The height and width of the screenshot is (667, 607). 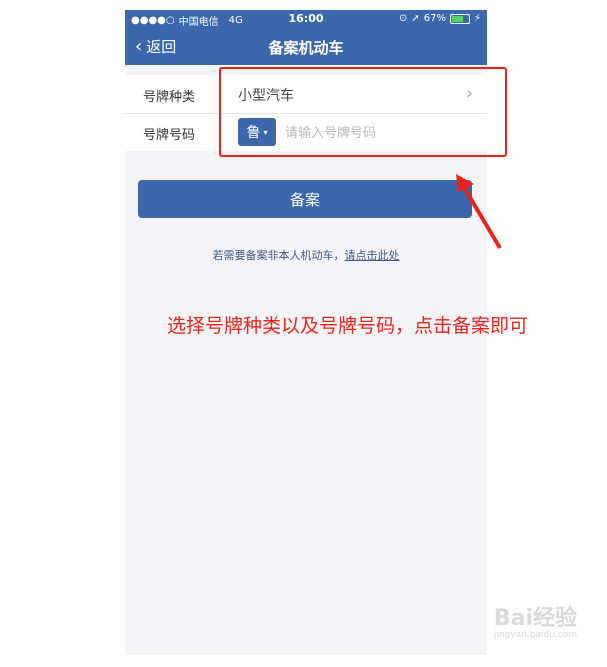 I want to click on rotation-lock-icon: ⊙, so click(x=403, y=18).